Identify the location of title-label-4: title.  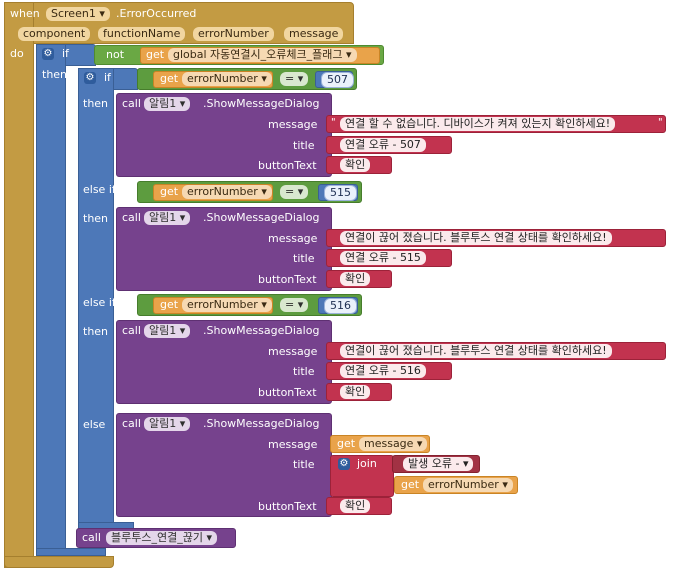
(304, 464).